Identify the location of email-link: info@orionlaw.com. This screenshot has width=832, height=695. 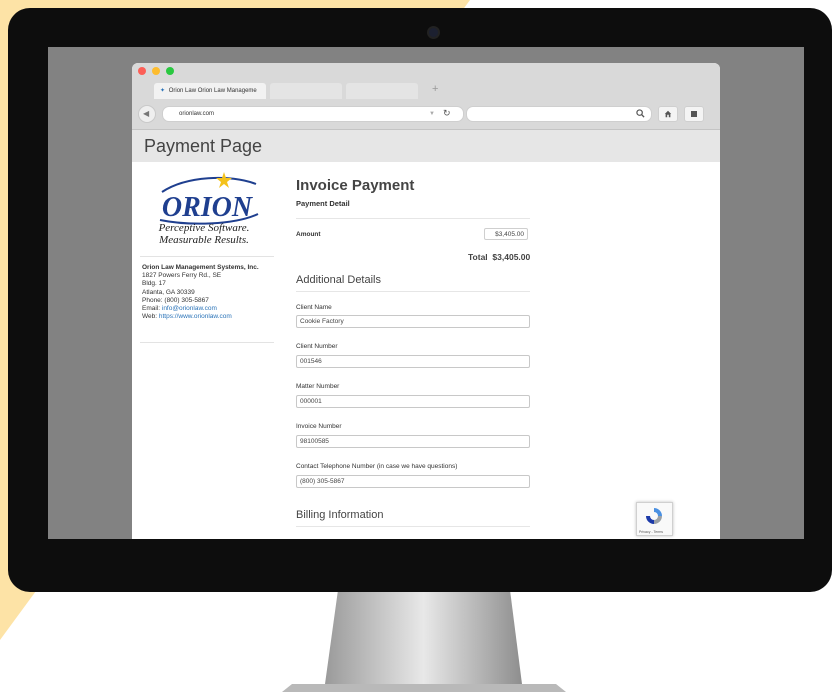
(189, 308).